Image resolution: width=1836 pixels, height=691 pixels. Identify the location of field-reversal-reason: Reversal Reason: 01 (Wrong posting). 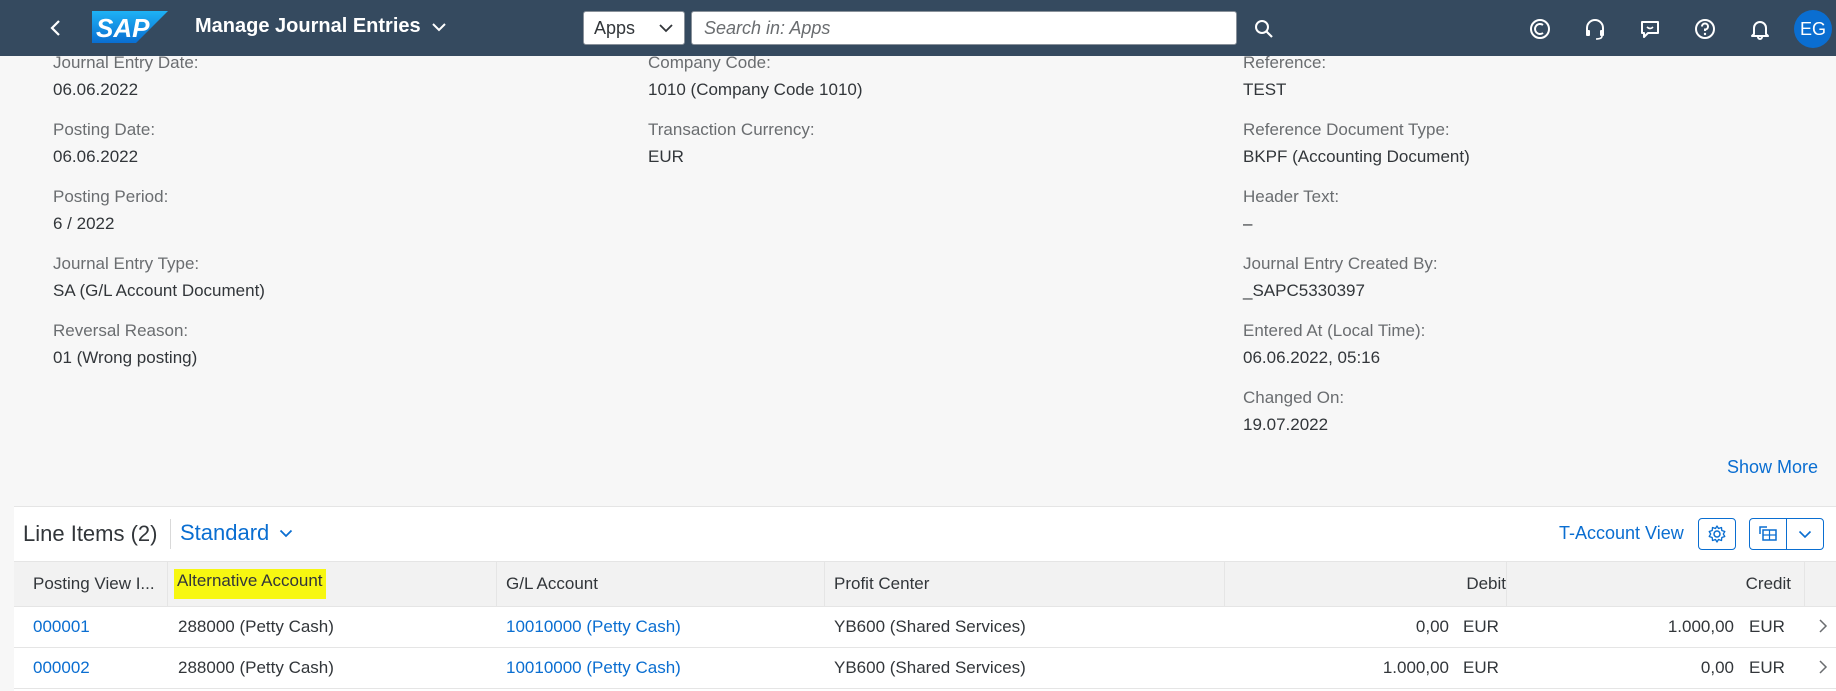
(125, 344).